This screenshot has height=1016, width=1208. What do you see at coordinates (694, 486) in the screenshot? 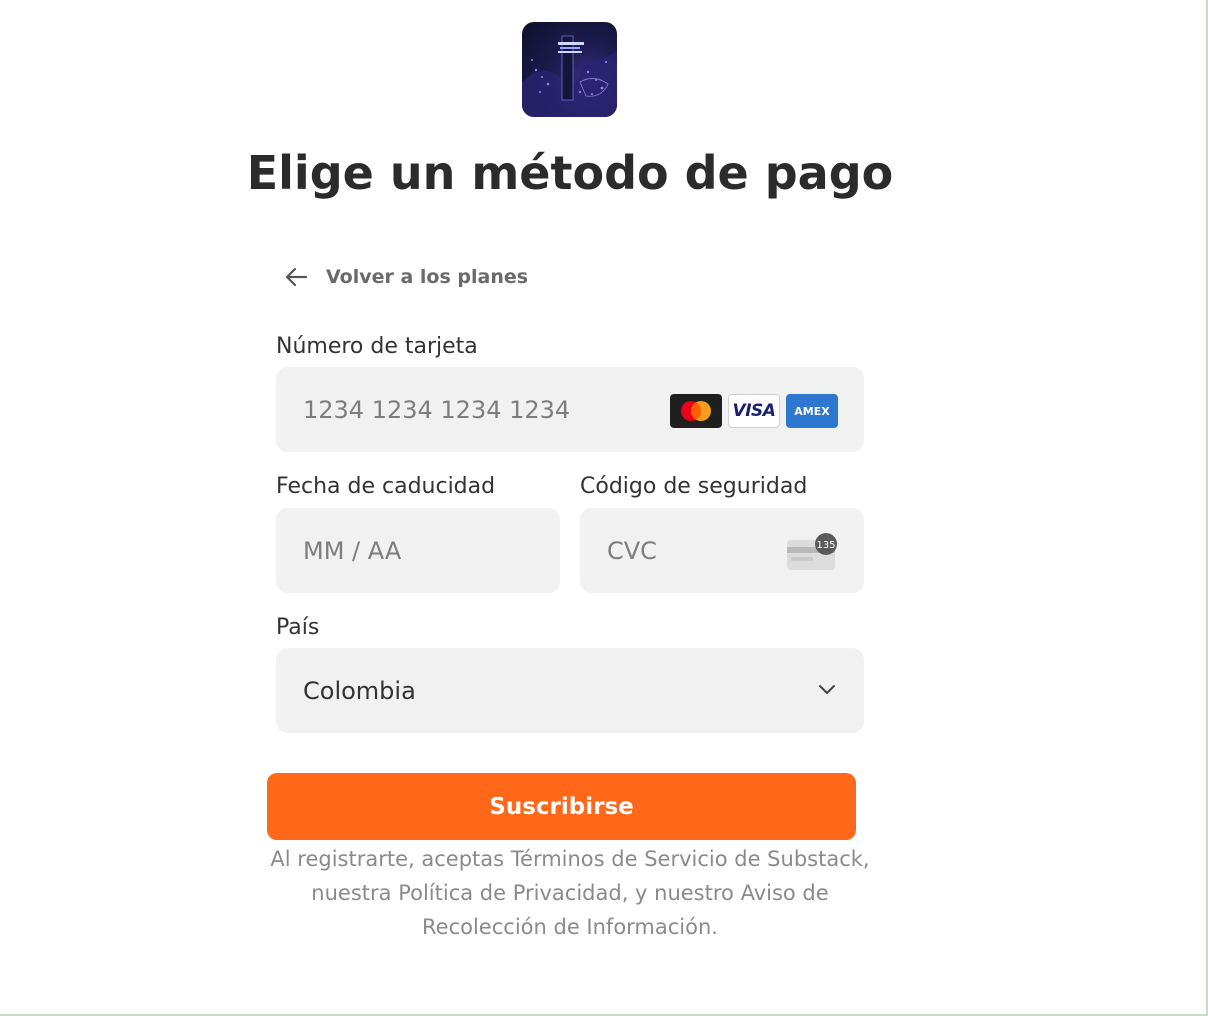
I see `cvc-label: Código de seguridad` at bounding box center [694, 486].